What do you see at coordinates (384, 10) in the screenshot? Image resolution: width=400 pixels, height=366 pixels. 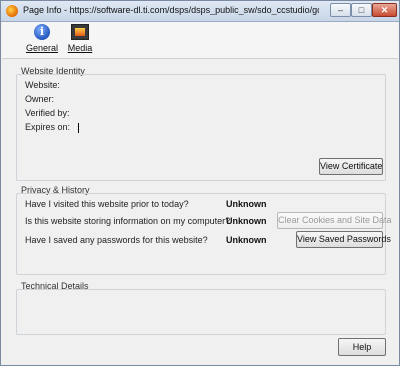 I see `close-button: ✕` at bounding box center [384, 10].